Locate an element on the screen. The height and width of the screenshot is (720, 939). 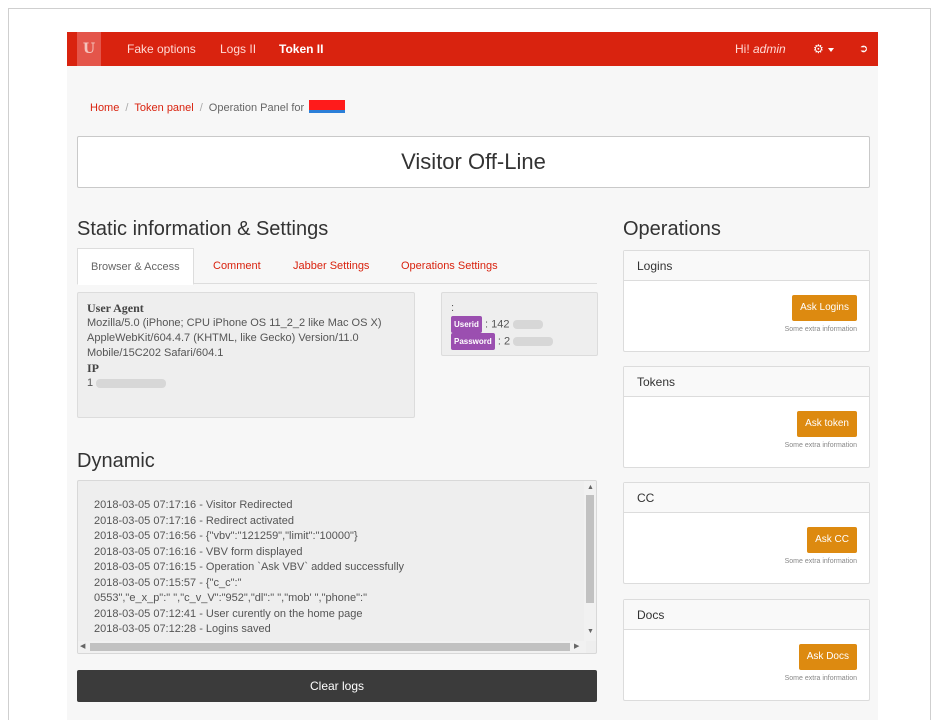
operations-heading: Operations is located at coordinates (672, 229).